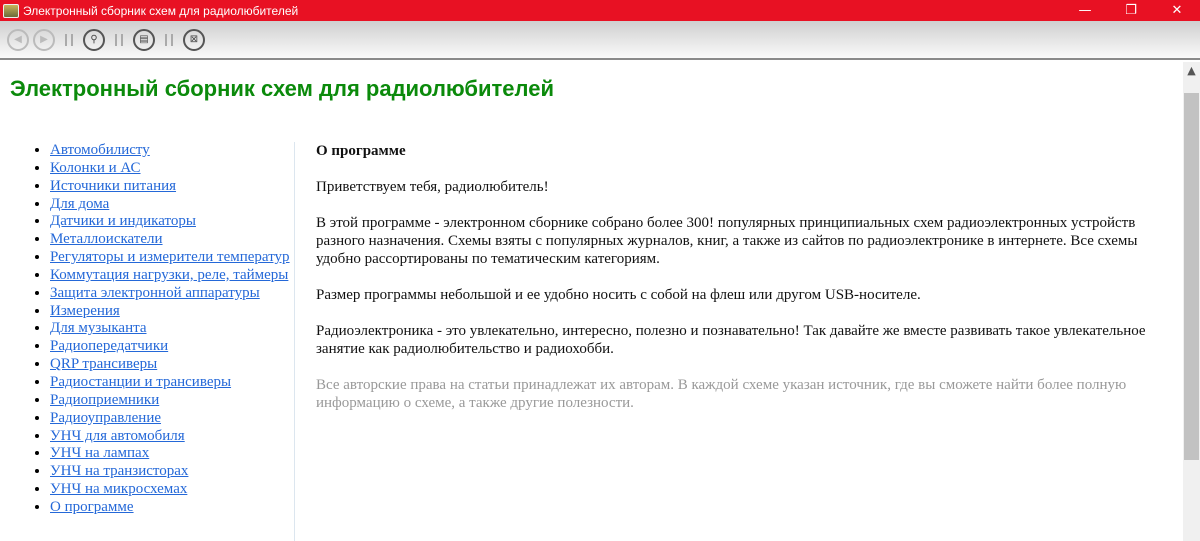 The height and width of the screenshot is (541, 1200). Describe the element at coordinates (11, 10) in the screenshot. I see `app-icon` at that location.